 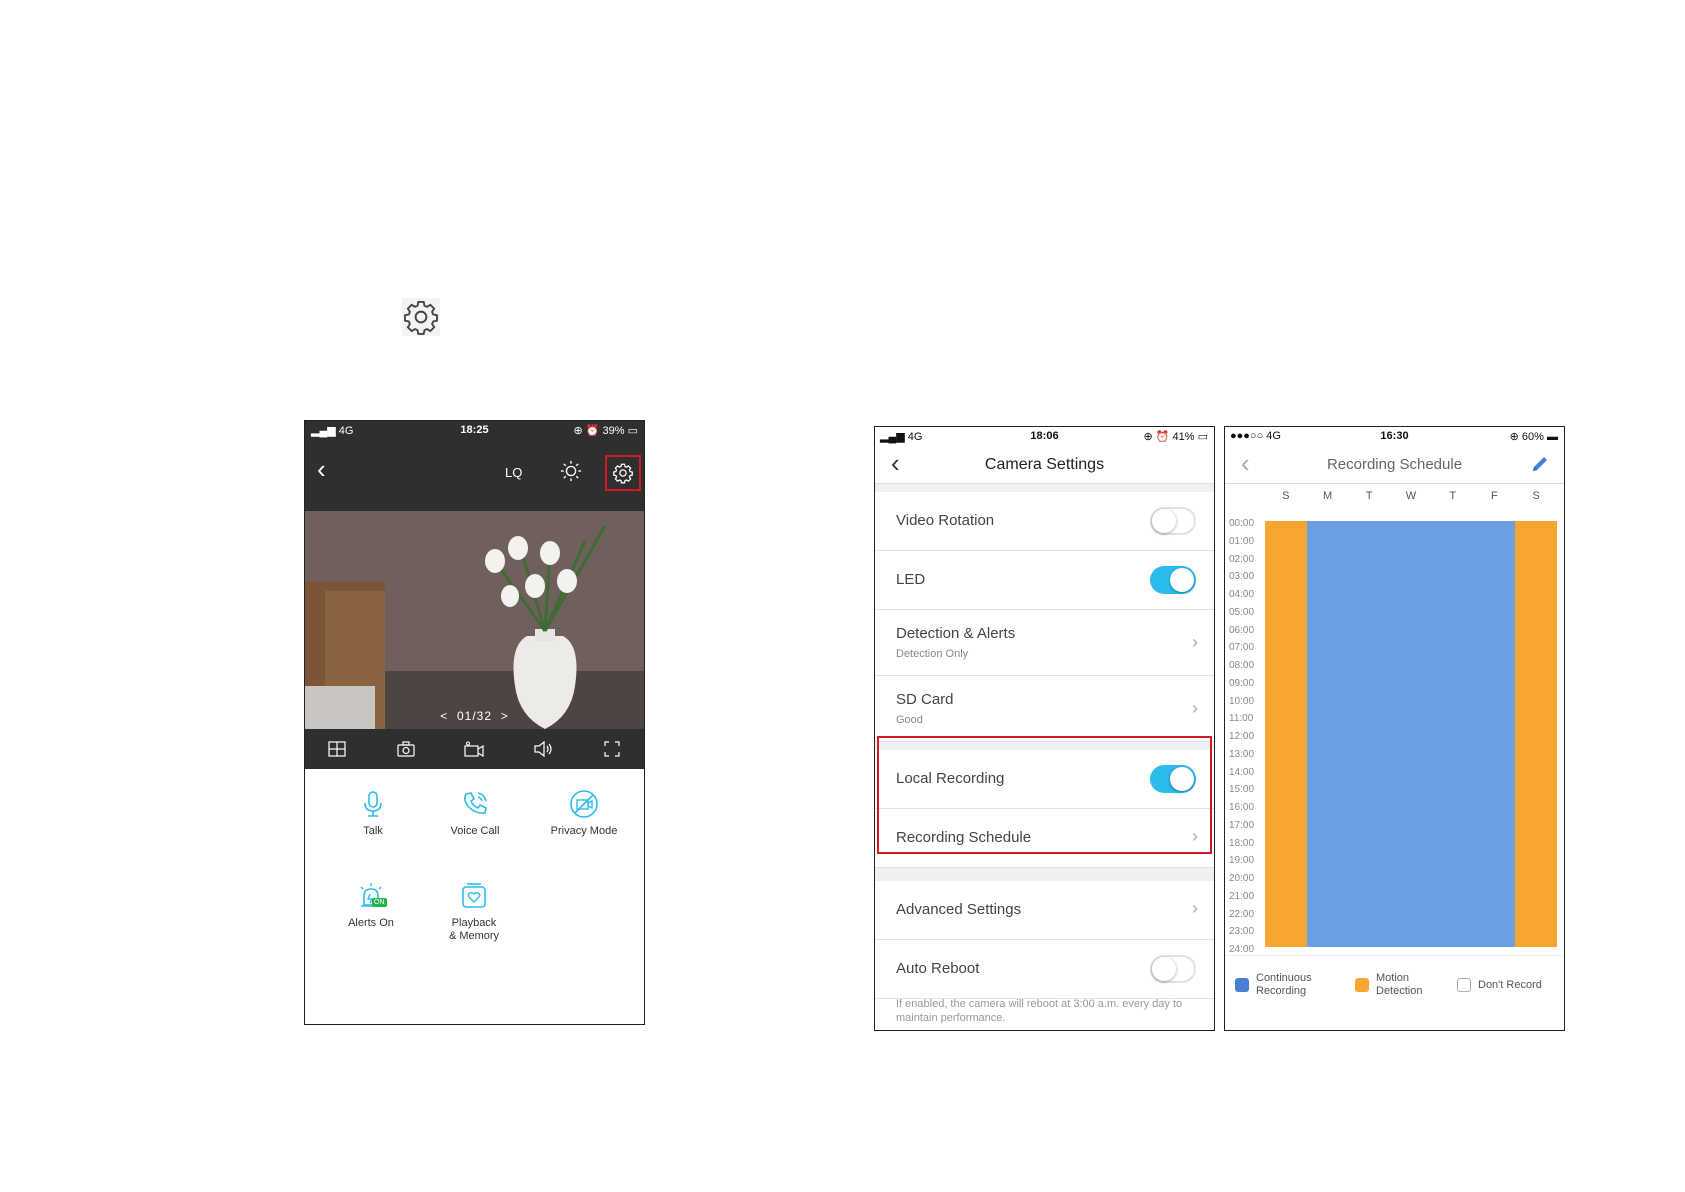 I want to click on battery-label: 60%, so click(x=1532, y=437).